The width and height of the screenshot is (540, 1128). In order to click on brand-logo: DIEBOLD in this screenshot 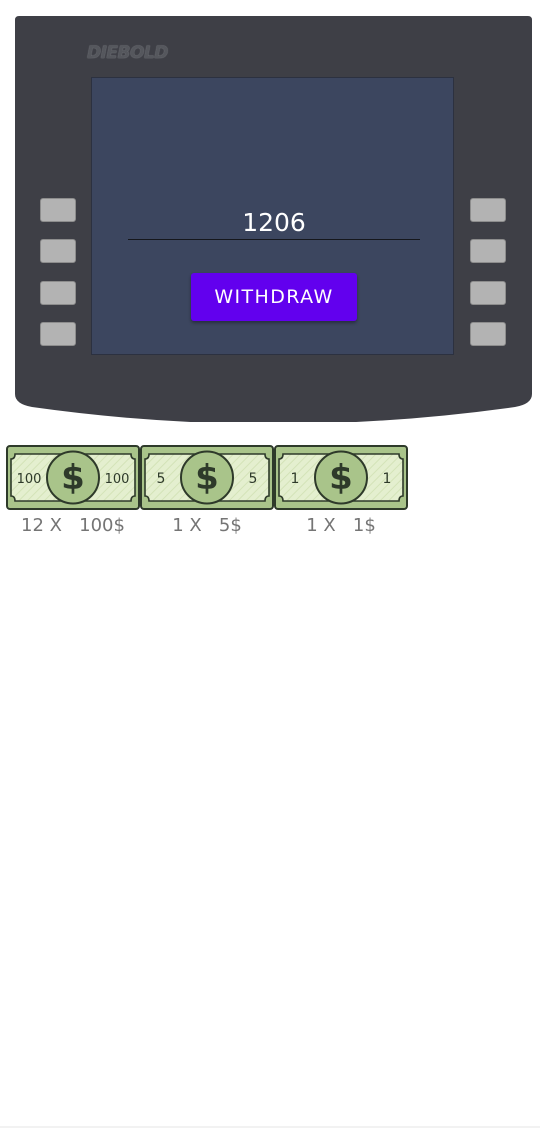, I will do `click(127, 53)`.